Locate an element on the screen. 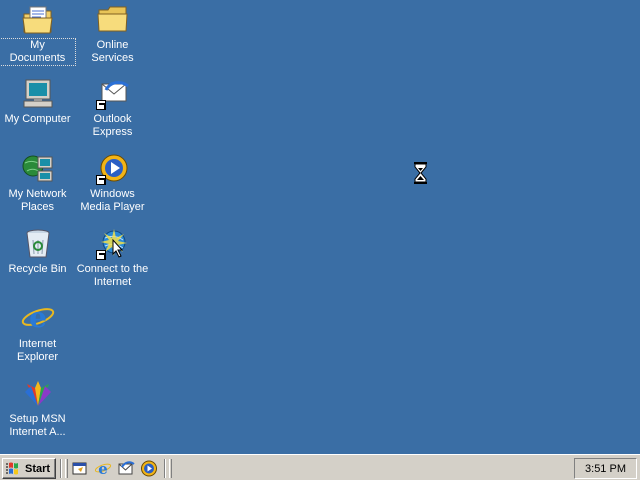 The image size is (640, 480). clock: 3:51 PM is located at coordinates (605, 469).